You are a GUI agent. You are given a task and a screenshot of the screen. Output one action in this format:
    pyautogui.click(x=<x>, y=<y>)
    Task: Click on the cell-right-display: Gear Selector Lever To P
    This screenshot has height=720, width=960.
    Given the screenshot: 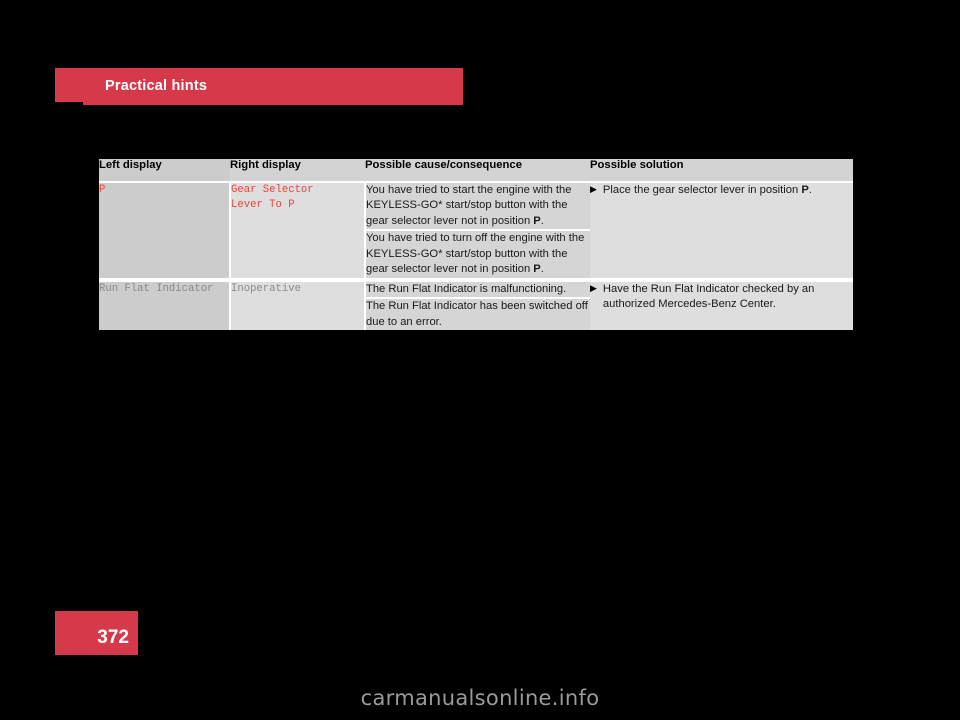 What is the action you would take?
    pyautogui.click(x=298, y=230)
    